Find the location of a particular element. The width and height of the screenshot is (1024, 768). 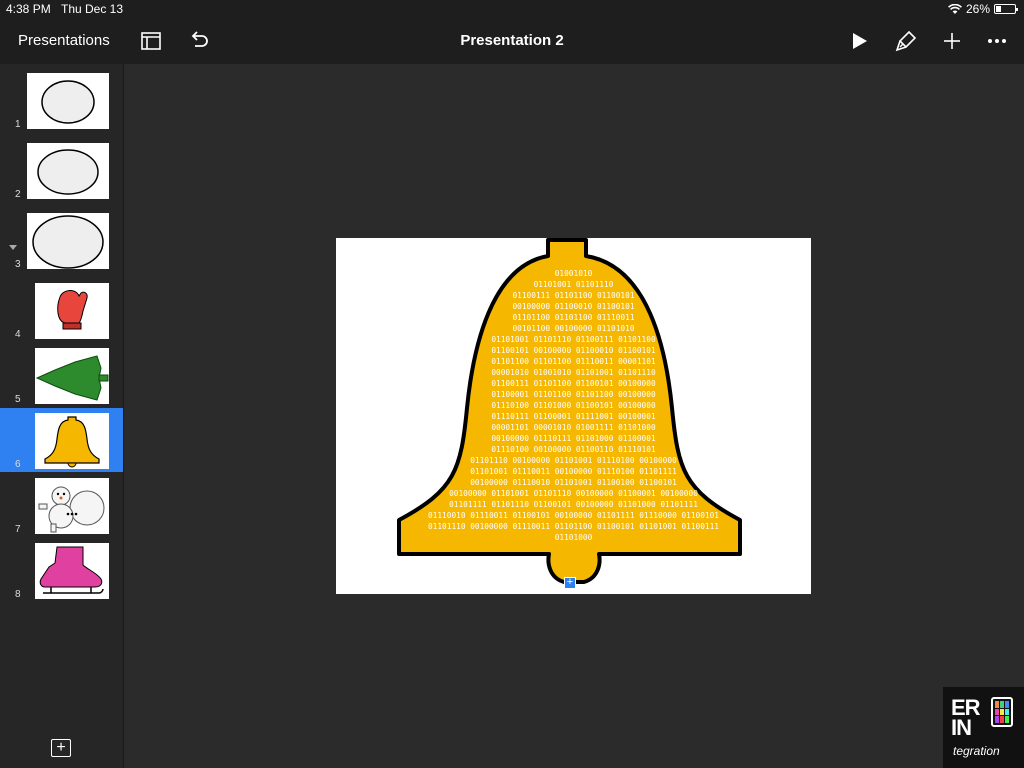

paintbrush-icon is located at coordinates (906, 41).